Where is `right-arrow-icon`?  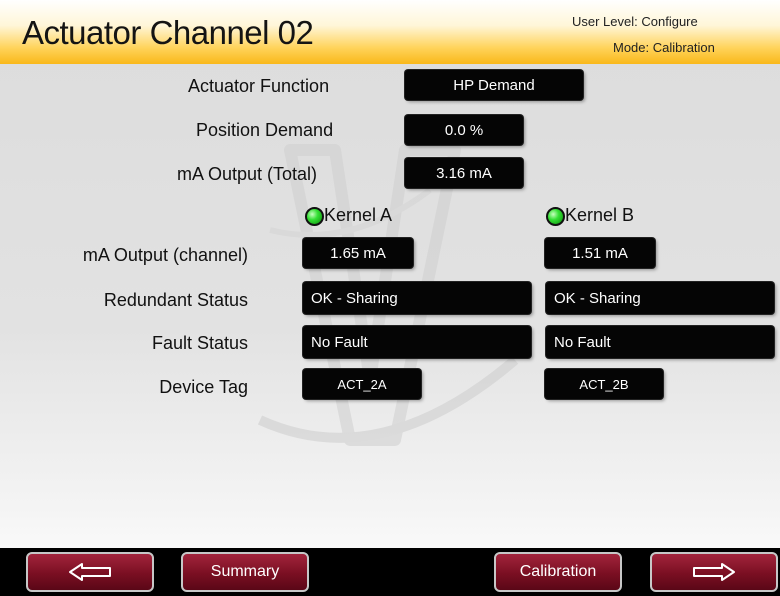
right-arrow-icon is located at coordinates (714, 572).